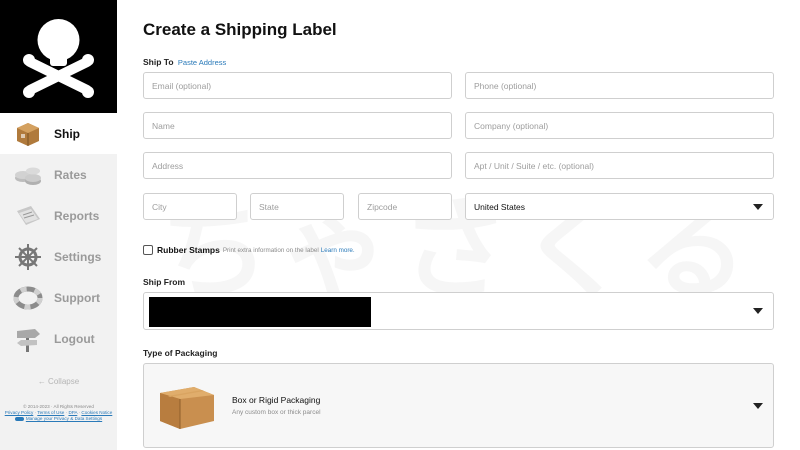  What do you see at coordinates (240, 29) in the screenshot?
I see `page-title: Create a Shipping Label` at bounding box center [240, 29].